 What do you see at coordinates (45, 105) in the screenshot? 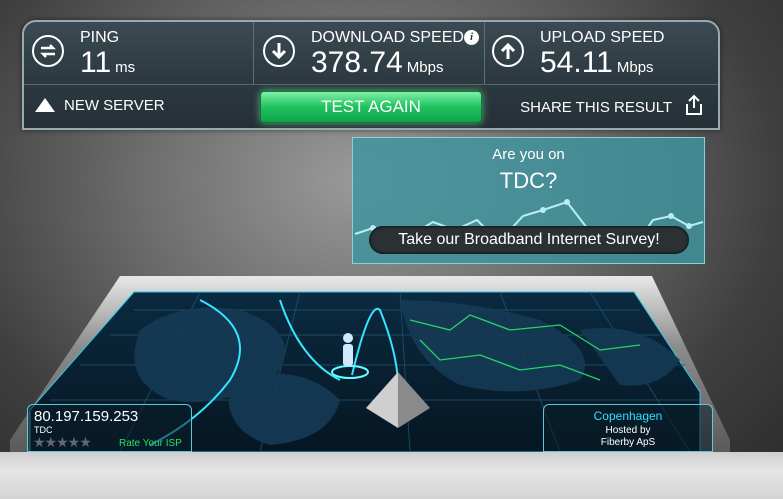
I see `triangle-icon` at bounding box center [45, 105].